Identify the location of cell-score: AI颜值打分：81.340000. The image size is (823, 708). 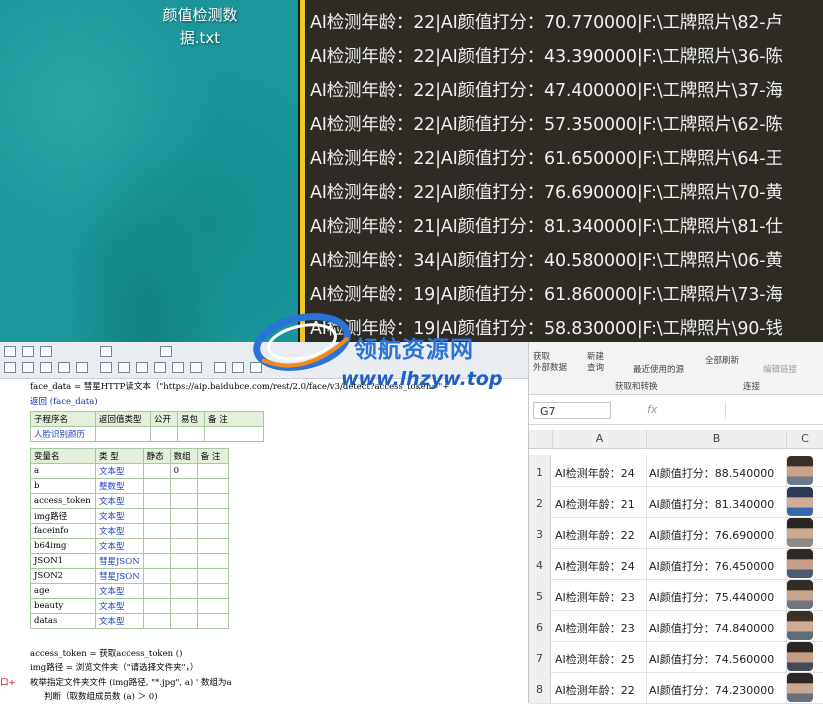
(717, 501).